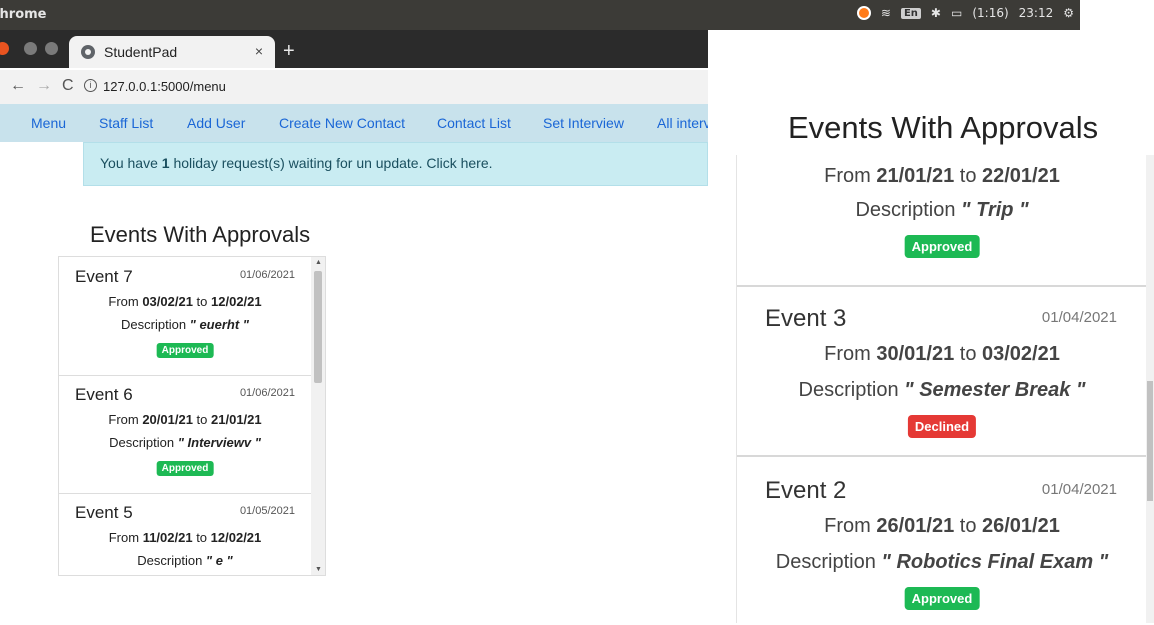 This screenshot has width=1154, height=625. I want to click on event-range: From 26/01/21 to 26/01/21, so click(942, 526).